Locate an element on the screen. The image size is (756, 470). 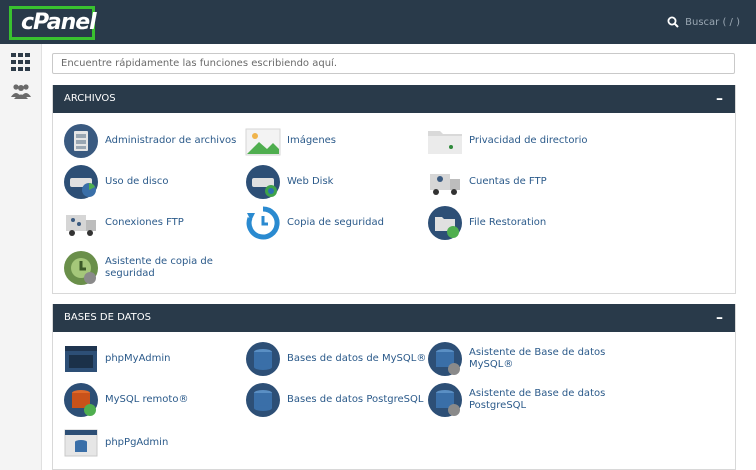
users-icon is located at coordinates (21, 91).